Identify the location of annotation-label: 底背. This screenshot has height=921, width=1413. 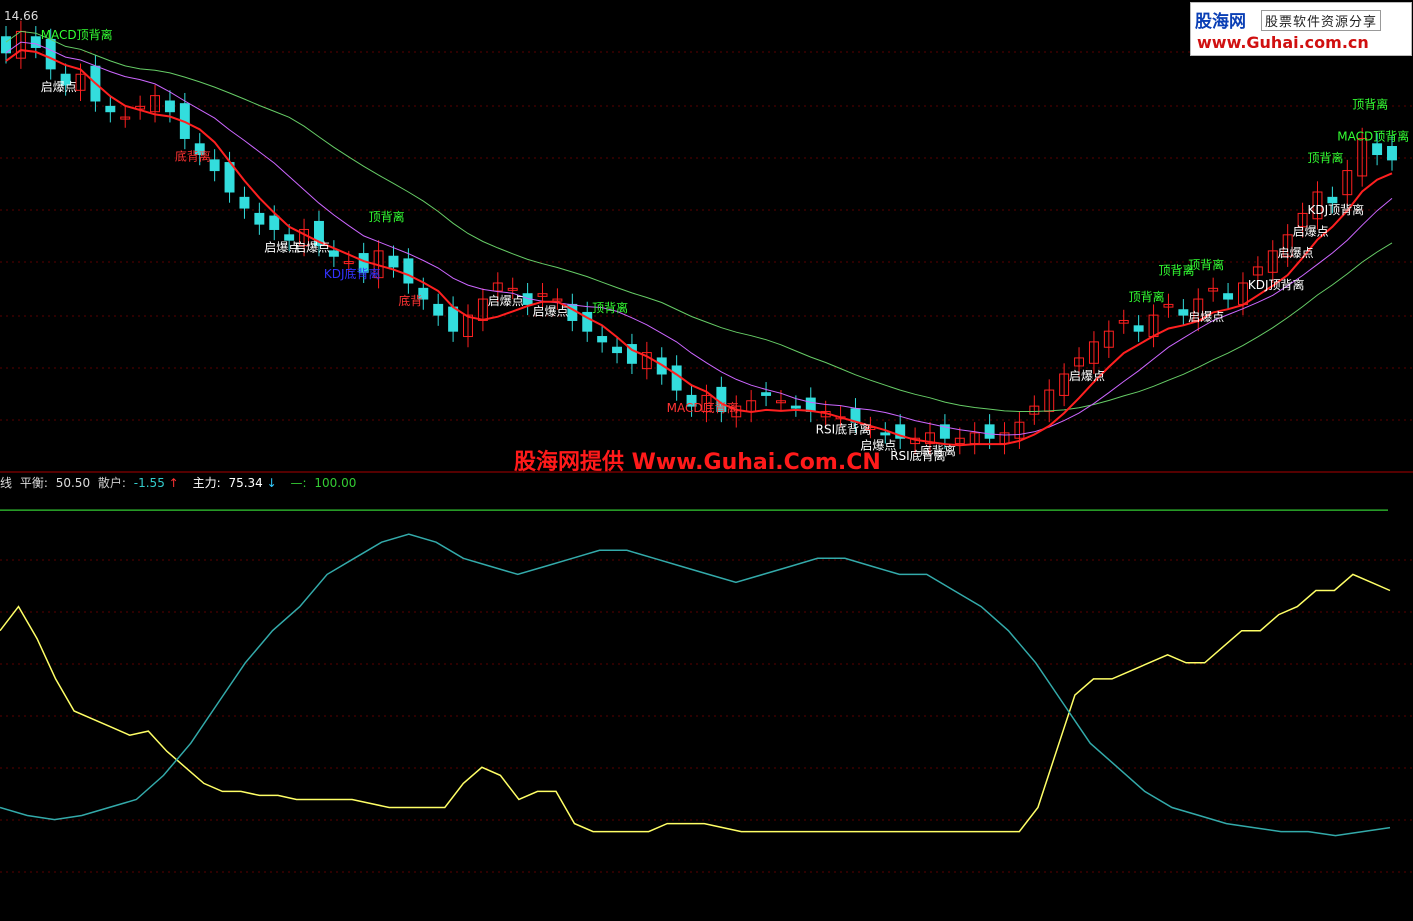
(410, 300).